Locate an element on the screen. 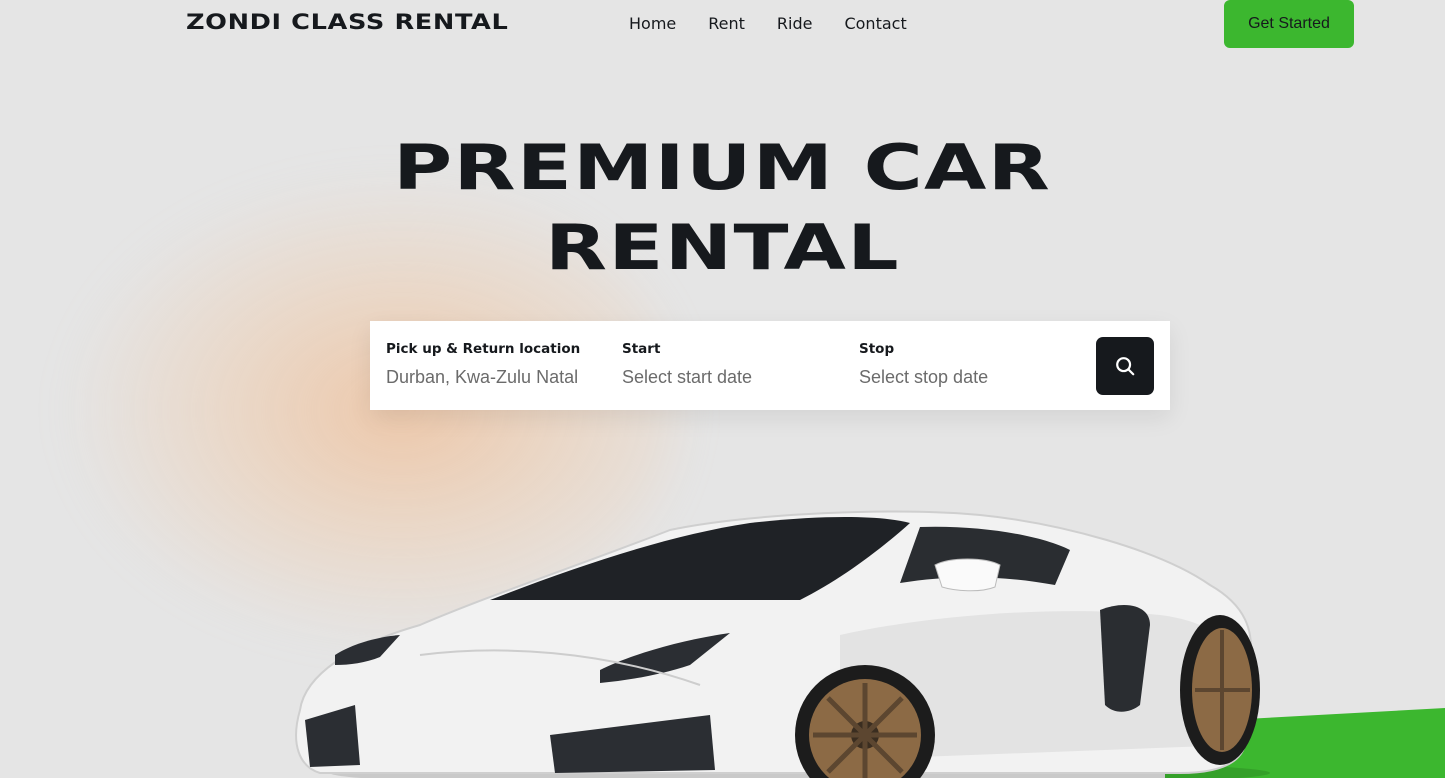 This screenshot has height=778, width=1445. nav-item-home: Home is located at coordinates (652, 23).